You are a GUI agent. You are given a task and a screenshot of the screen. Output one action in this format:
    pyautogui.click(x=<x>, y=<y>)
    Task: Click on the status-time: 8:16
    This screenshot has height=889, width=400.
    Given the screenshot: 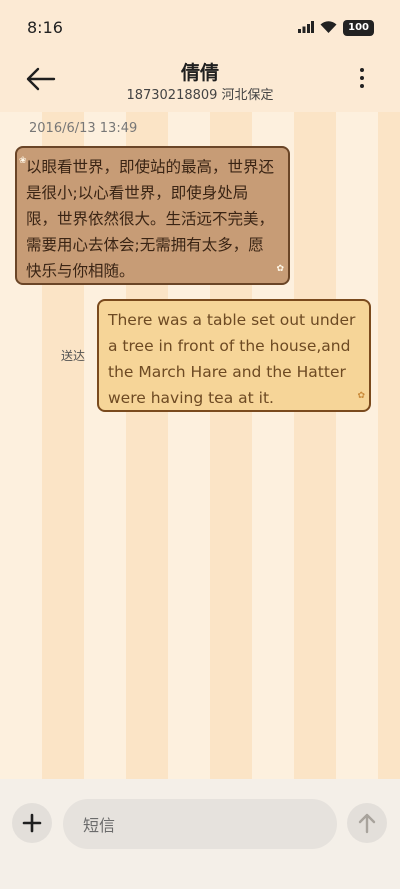 What is the action you would take?
    pyautogui.click(x=45, y=27)
    